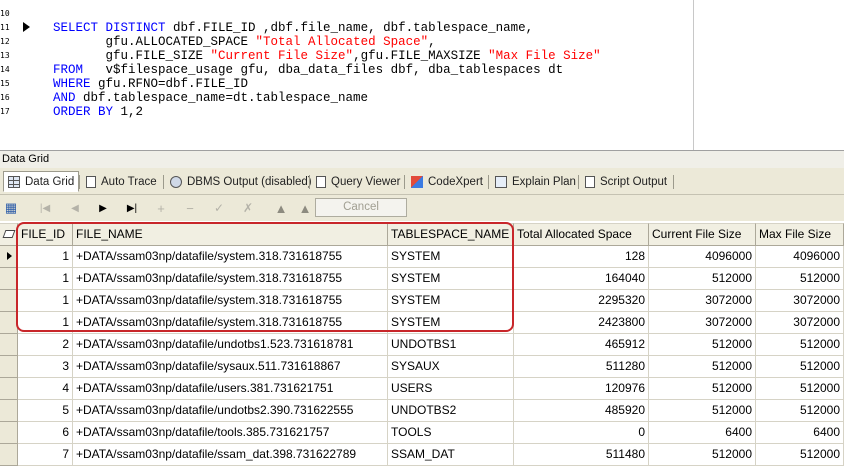  What do you see at coordinates (581, 257) in the screenshot?
I see `cell-total-allocated-space: 128` at bounding box center [581, 257].